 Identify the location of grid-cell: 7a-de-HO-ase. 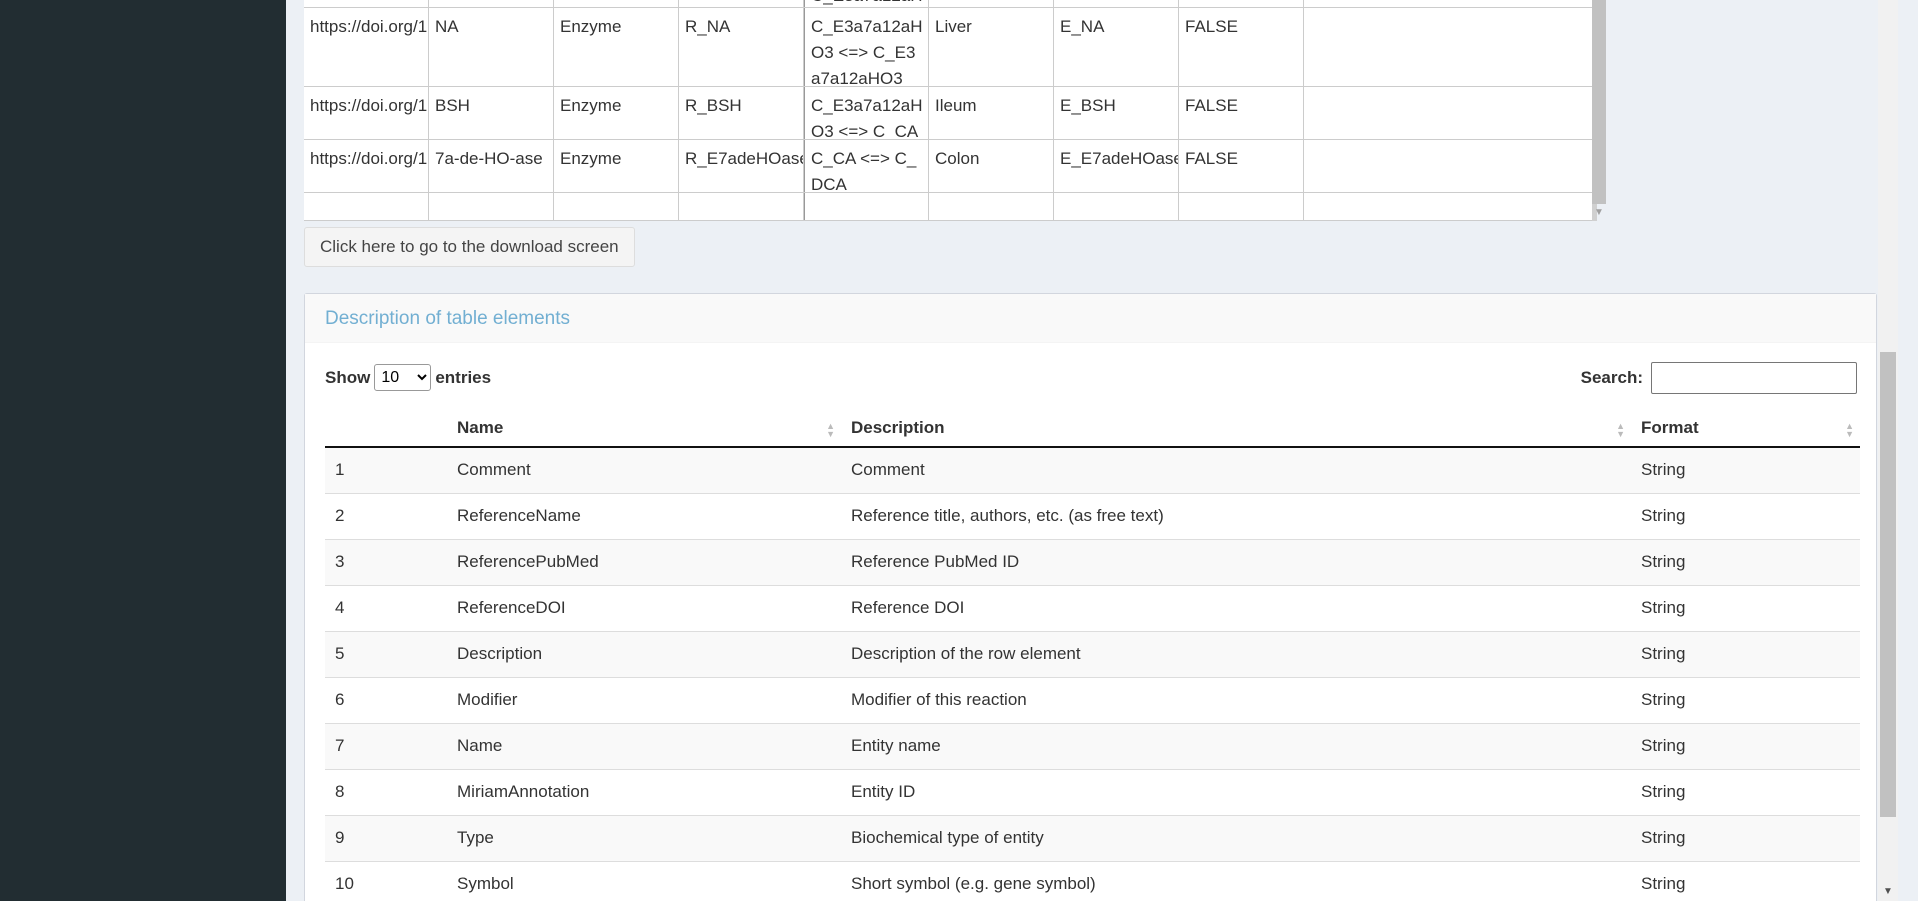
(491, 166).